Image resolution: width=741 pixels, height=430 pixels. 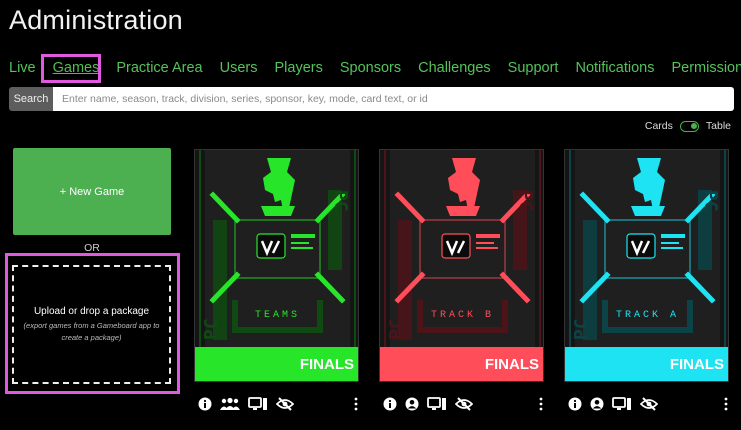 I want to click on tab-games: Games, so click(x=76, y=68).